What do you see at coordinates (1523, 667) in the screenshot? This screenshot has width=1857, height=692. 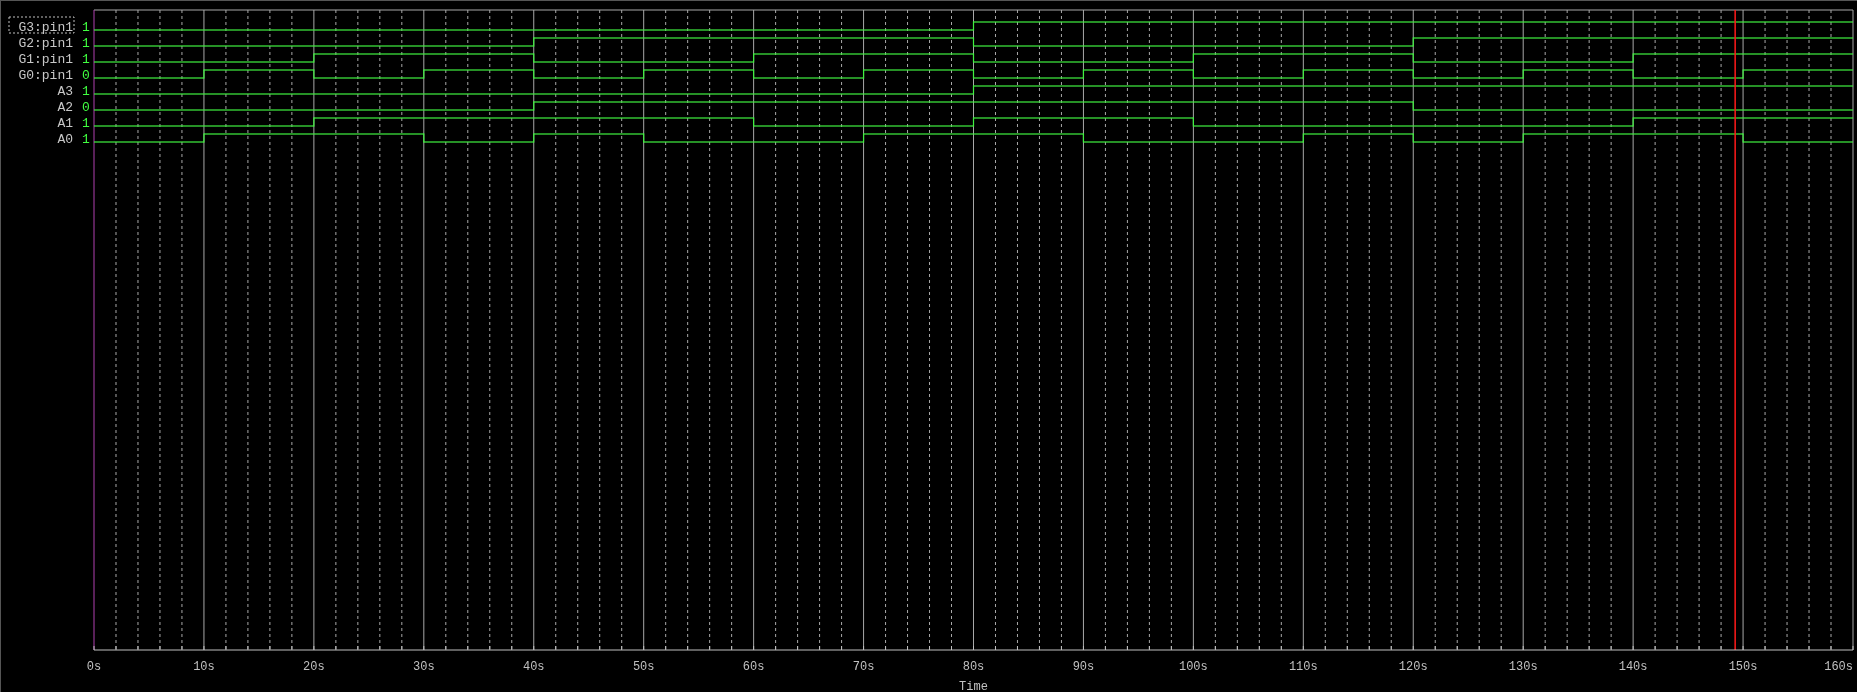 I see `tick-label: 130s` at bounding box center [1523, 667].